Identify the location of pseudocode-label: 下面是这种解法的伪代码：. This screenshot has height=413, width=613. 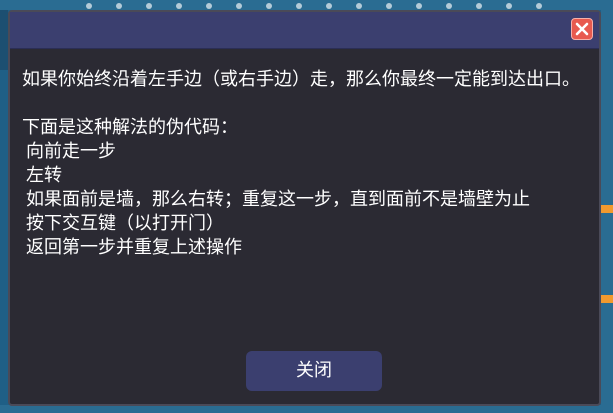
(130, 127).